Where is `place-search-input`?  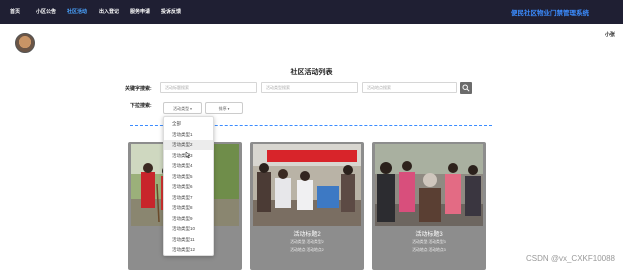 place-search-input is located at coordinates (409, 87).